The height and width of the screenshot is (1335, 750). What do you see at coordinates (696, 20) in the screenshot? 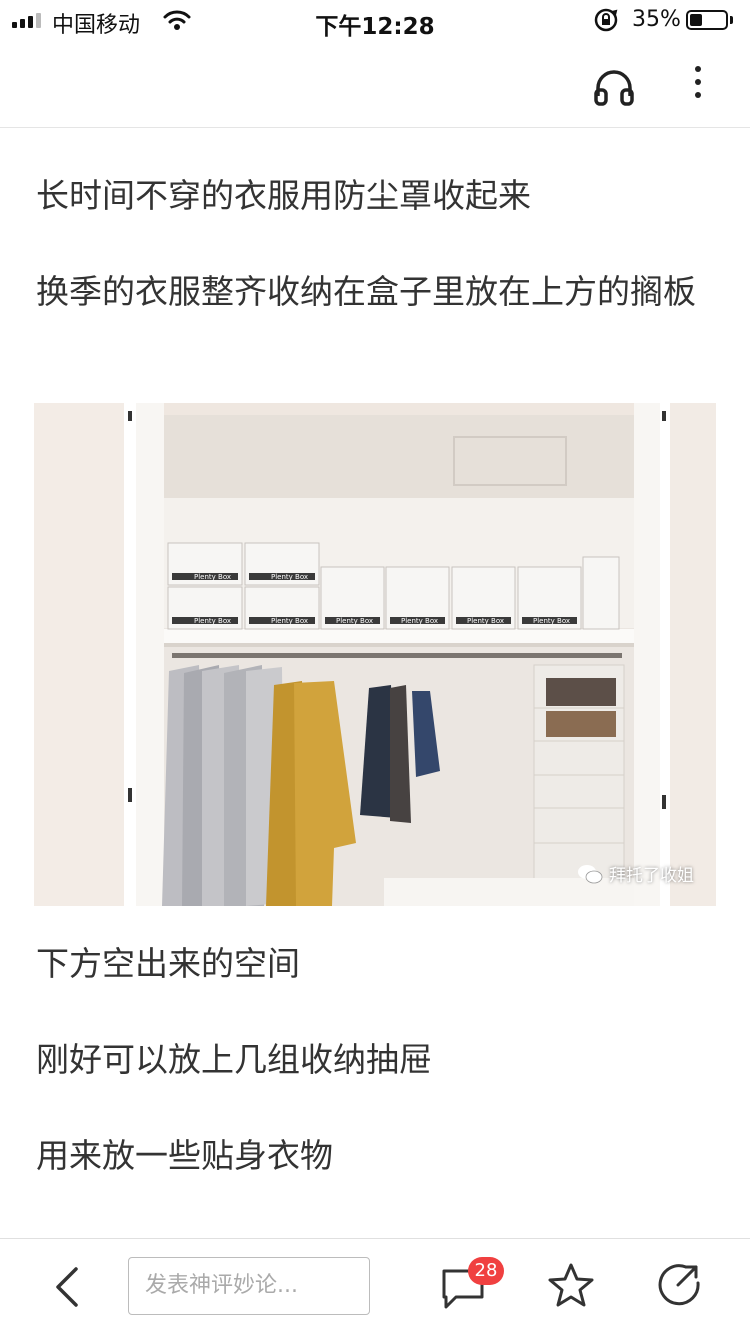
I see `battery-level` at bounding box center [696, 20].